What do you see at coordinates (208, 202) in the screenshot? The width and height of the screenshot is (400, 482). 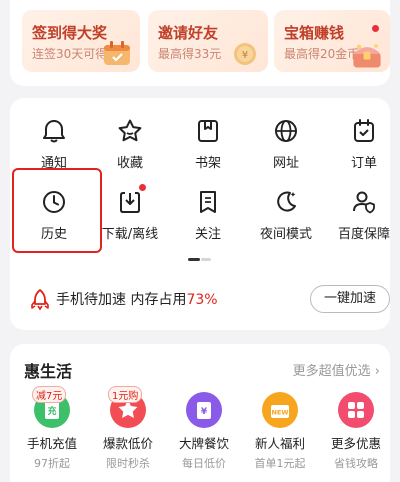 I see `bookmark-icon` at bounding box center [208, 202].